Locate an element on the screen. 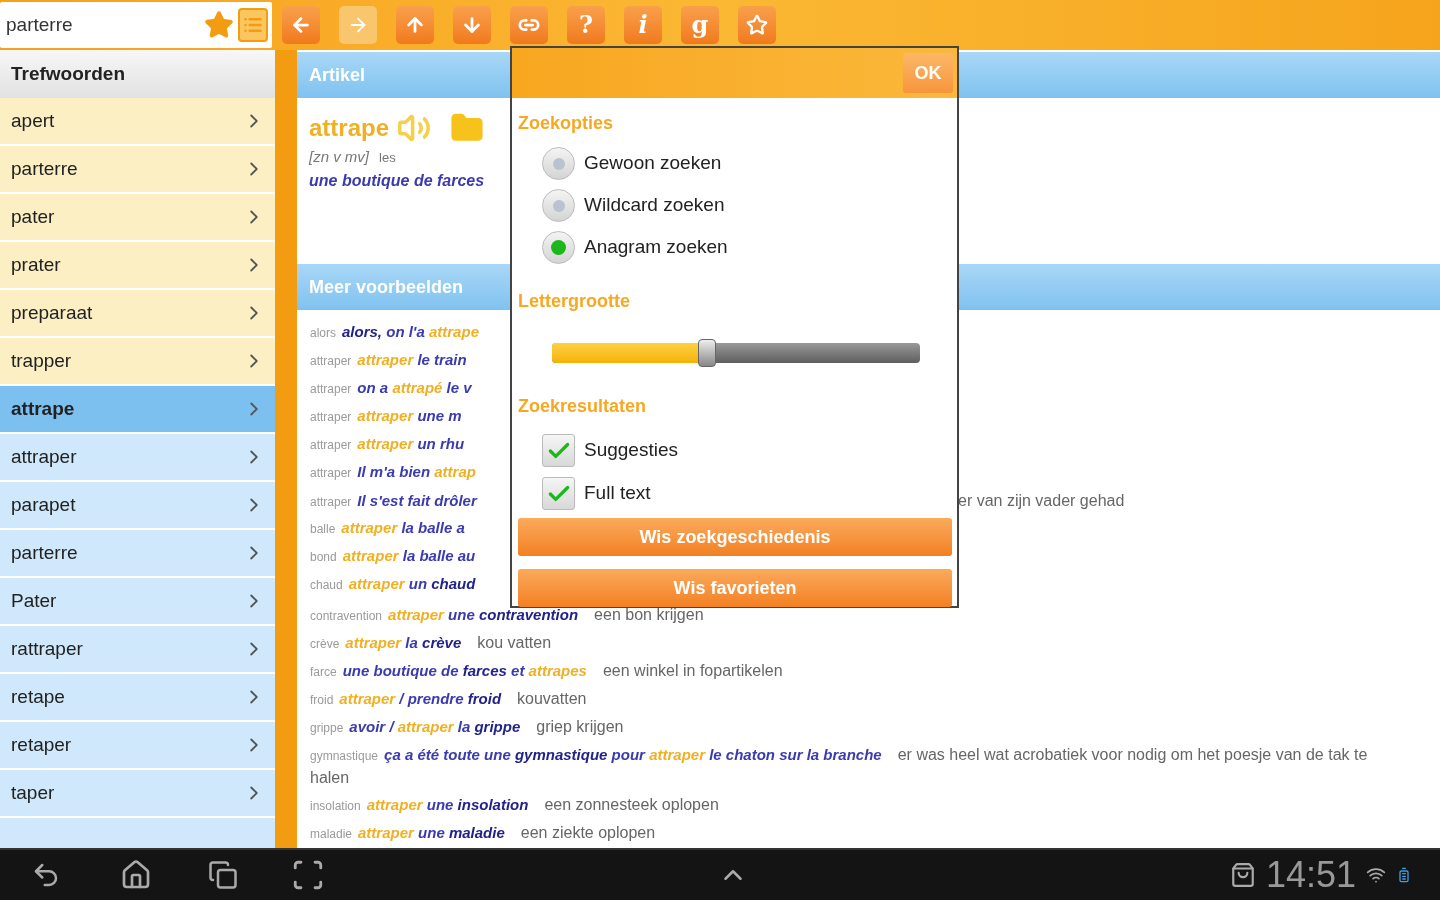  radio-option: Gewoon zoeken is located at coordinates (747, 163).